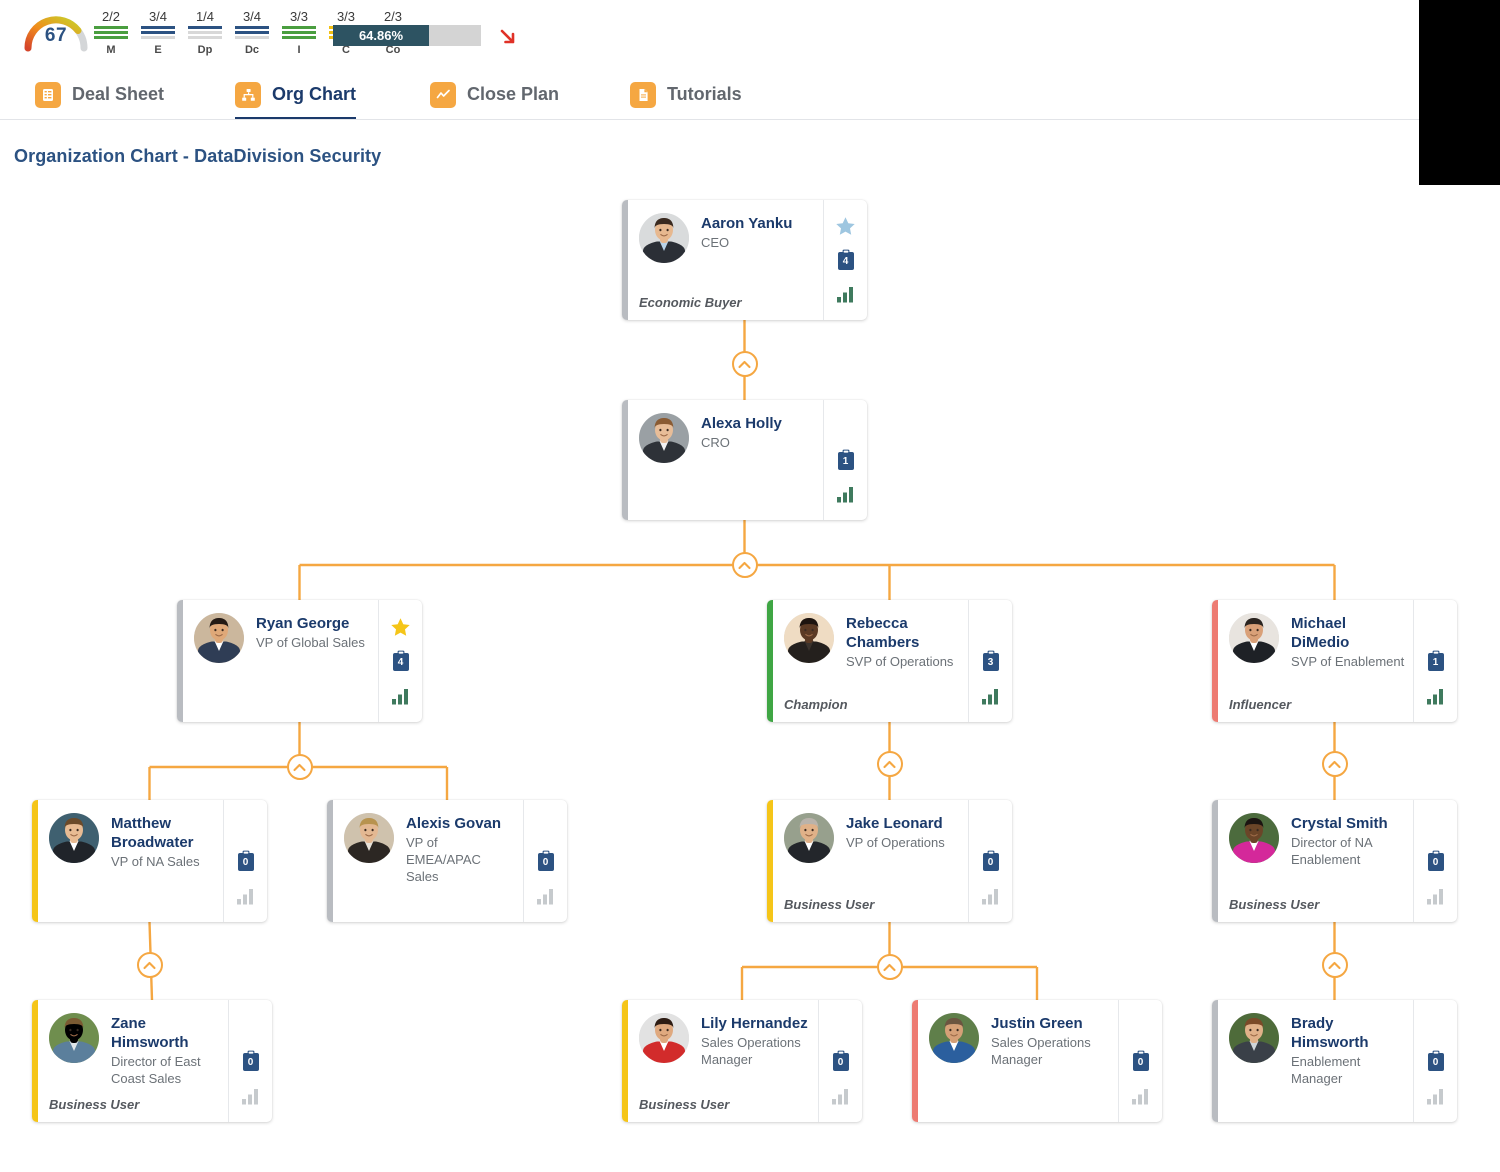 The image size is (1500, 1172). I want to click on node-identity: Brady Himsworth Enablement Manager, so click(1317, 1050).